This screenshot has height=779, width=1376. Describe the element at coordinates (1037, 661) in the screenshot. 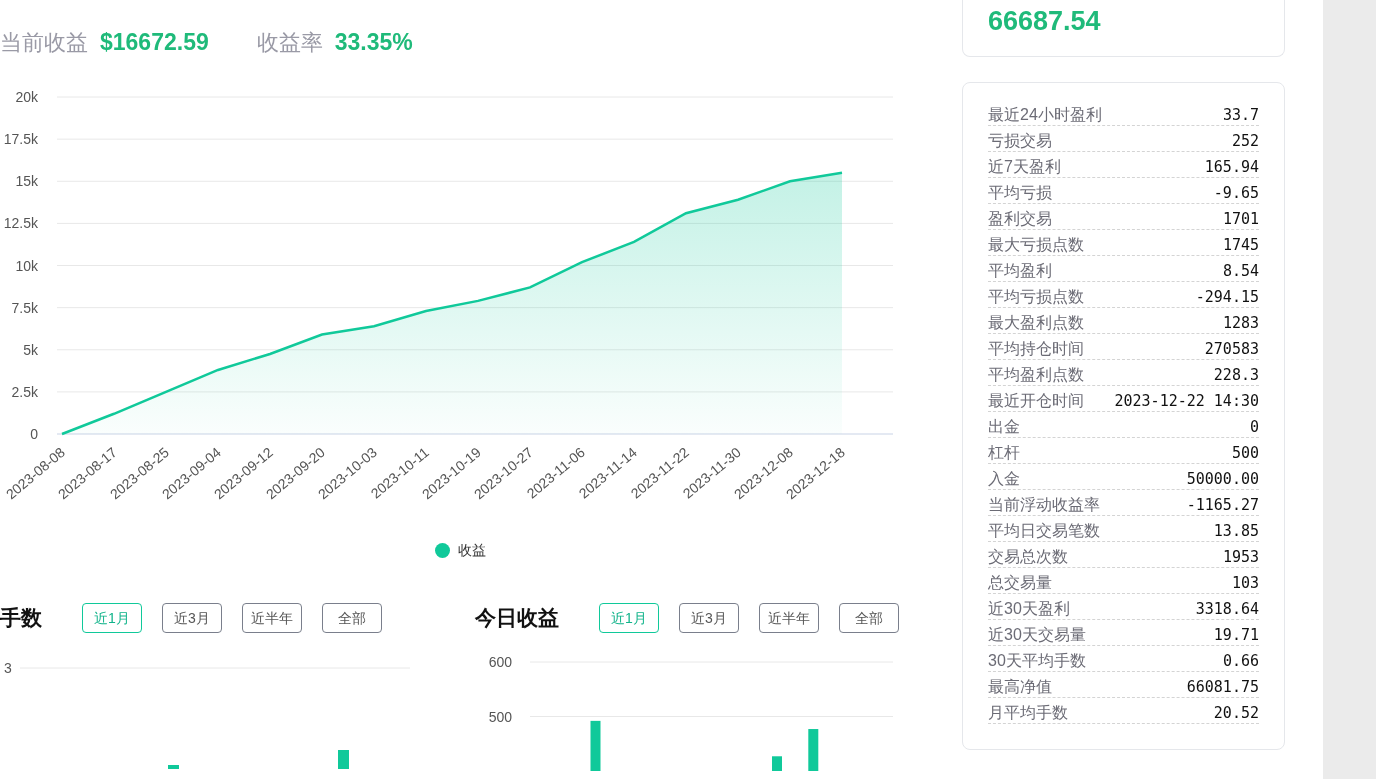

I see `stat-label: 30天平均手数` at that location.